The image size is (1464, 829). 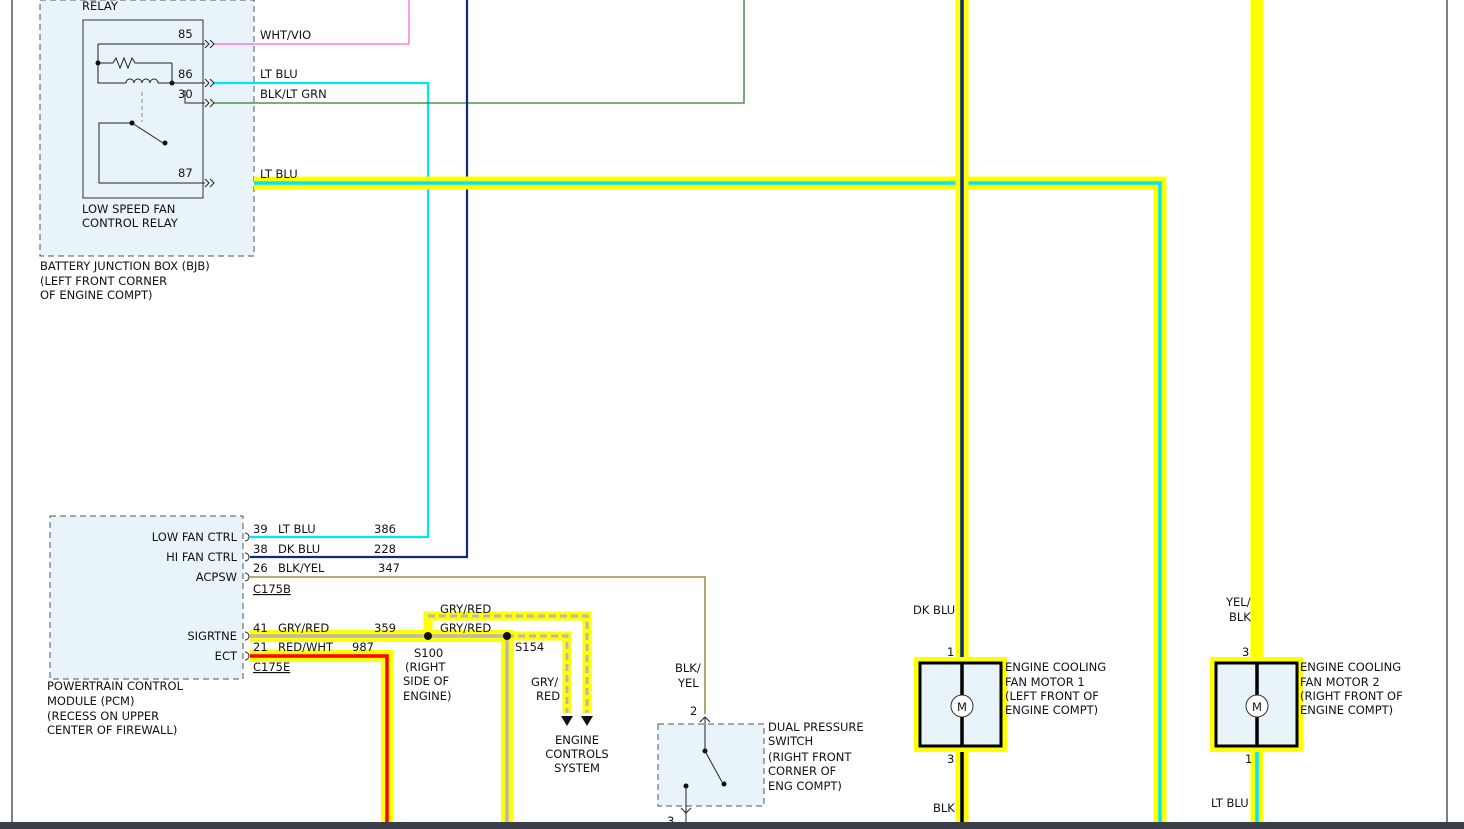 What do you see at coordinates (279, 74) in the screenshot?
I see `wire-label-lt-blu-86: LT BLU` at bounding box center [279, 74].